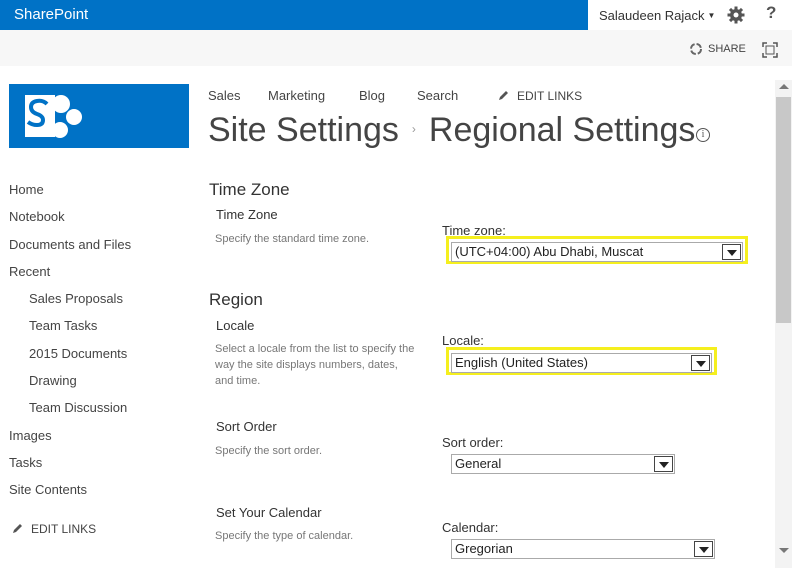  I want to click on suite-bar: SharePoint Salaudeen Rajack ▼ ?, so click(396, 15).